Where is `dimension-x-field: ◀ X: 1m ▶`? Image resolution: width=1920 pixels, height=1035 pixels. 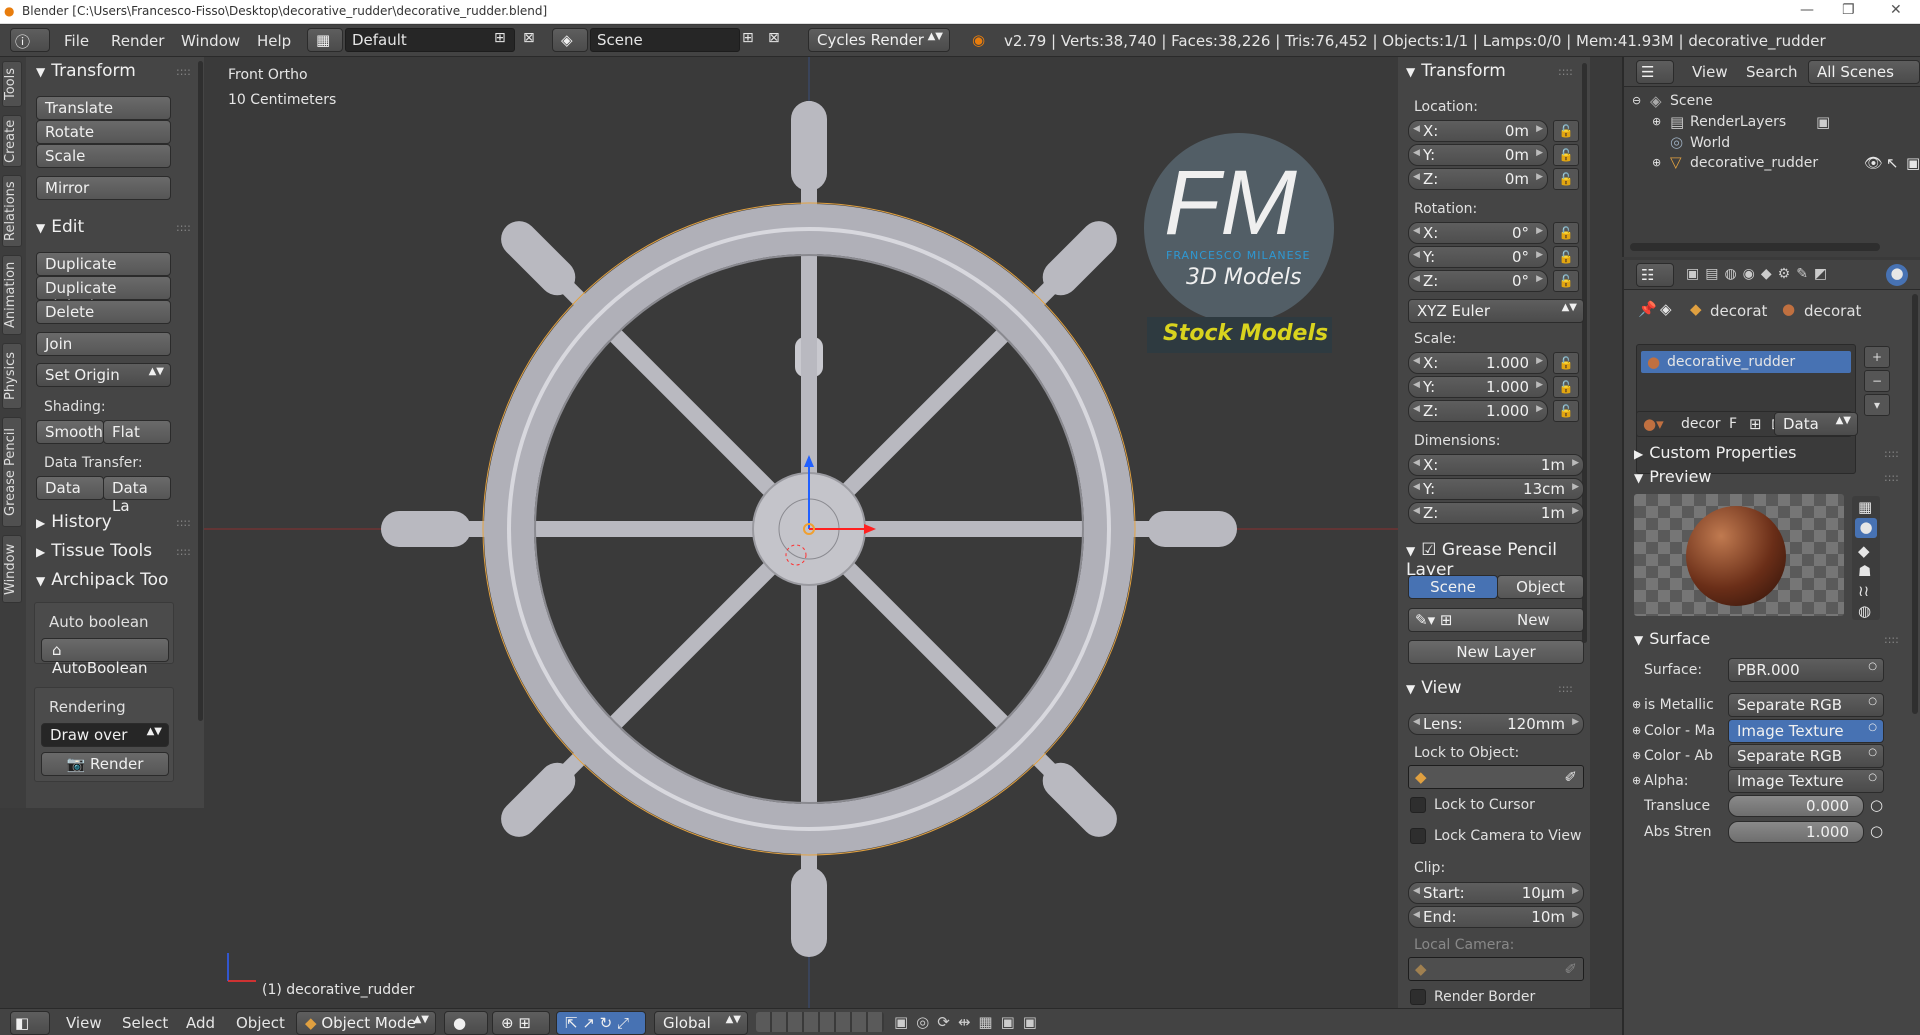 dimension-x-field: ◀ X: 1m ▶ is located at coordinates (1496, 465).